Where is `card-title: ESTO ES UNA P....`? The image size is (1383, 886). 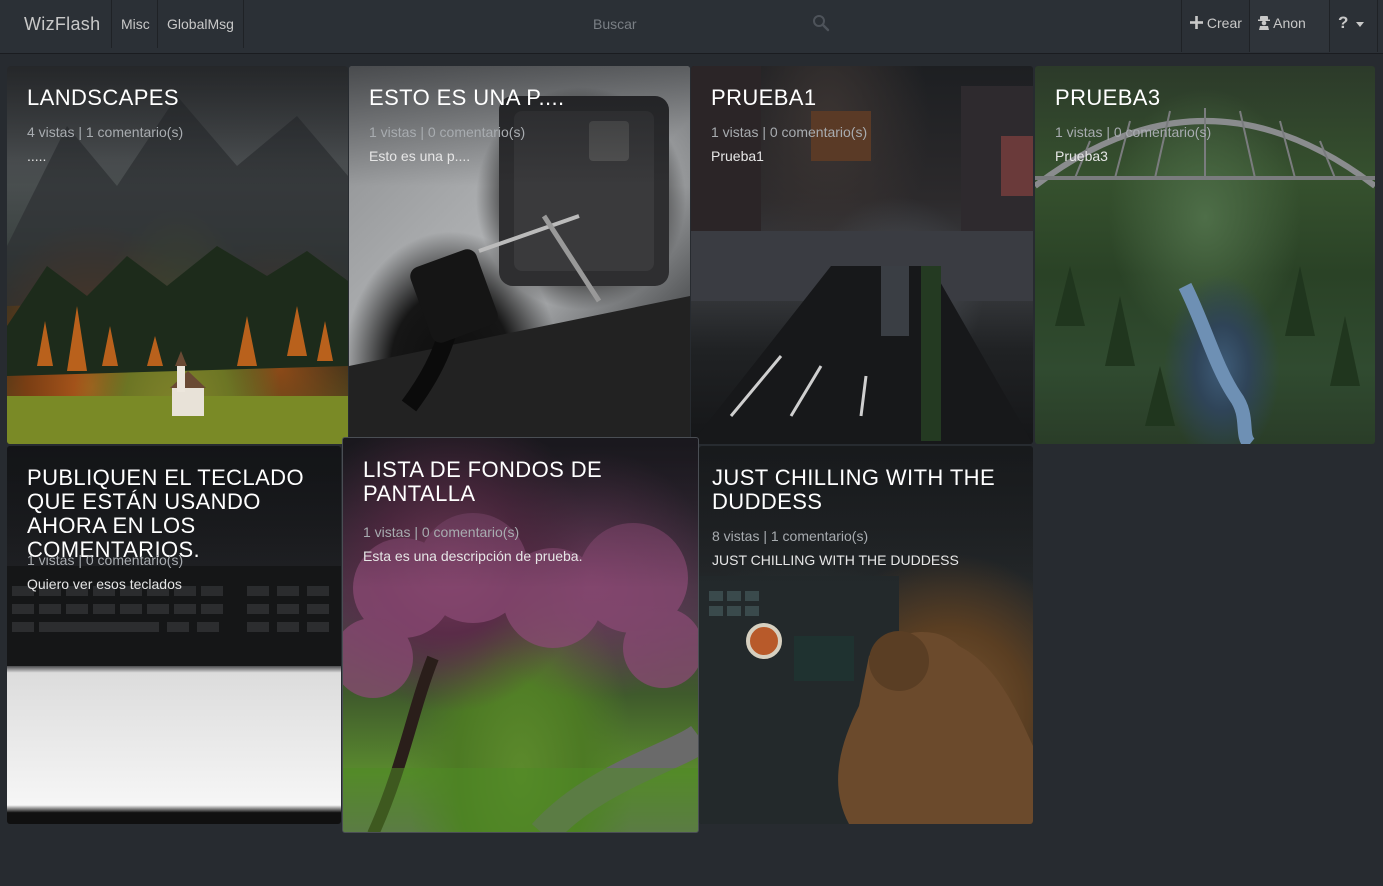 card-title: ESTO ES UNA P.... is located at coordinates (522, 98).